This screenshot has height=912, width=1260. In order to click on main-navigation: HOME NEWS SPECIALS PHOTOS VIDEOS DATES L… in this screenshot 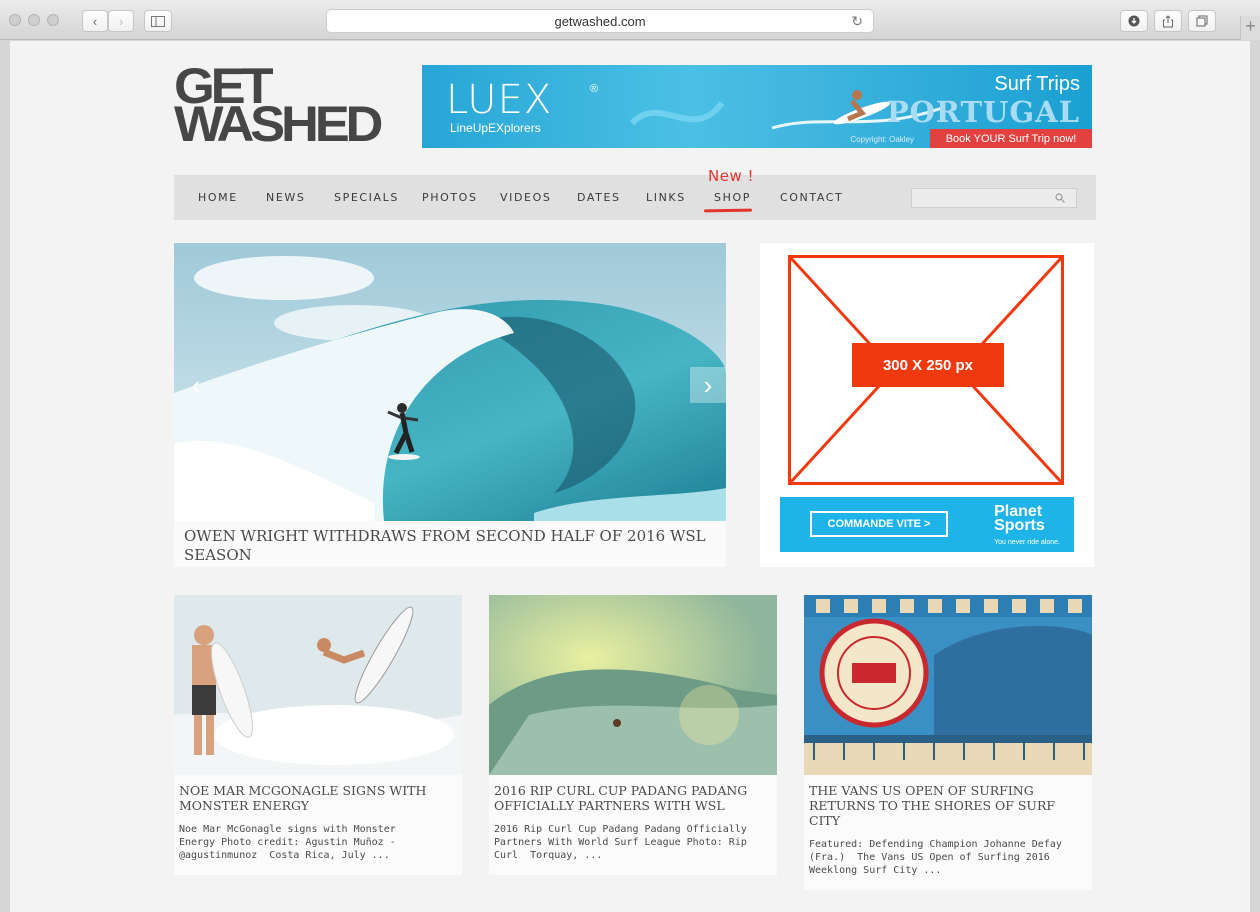, I will do `click(635, 193)`.